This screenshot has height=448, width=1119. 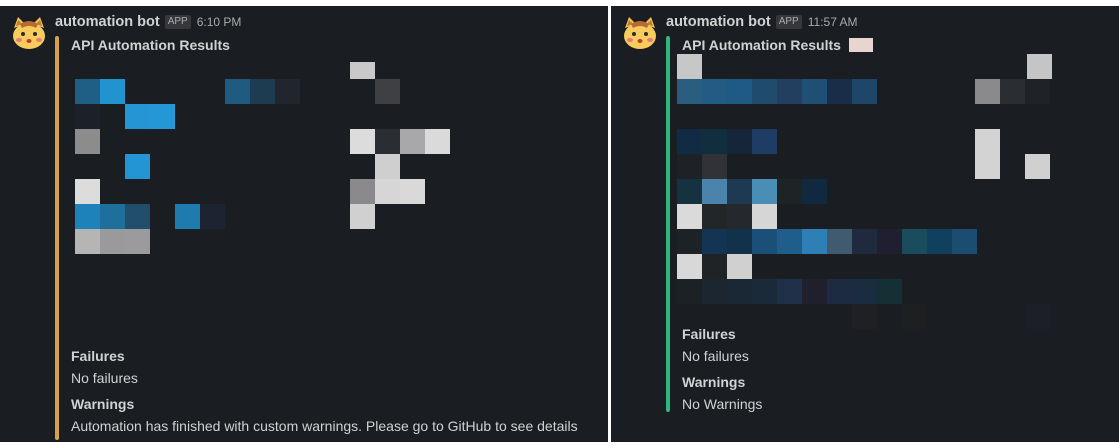 I want to click on warnings-text: No Warnings, so click(x=722, y=404).